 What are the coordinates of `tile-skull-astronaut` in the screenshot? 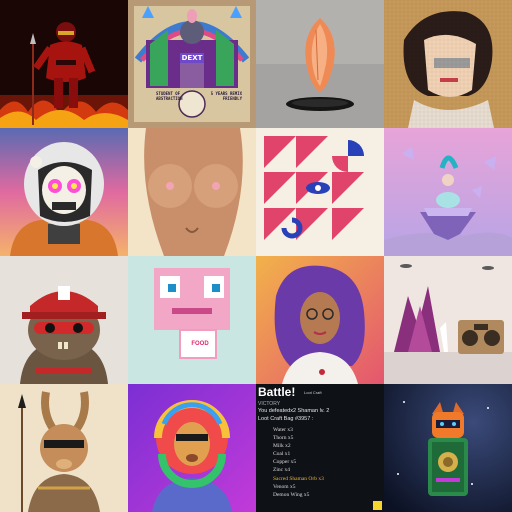 It's located at (64, 192).